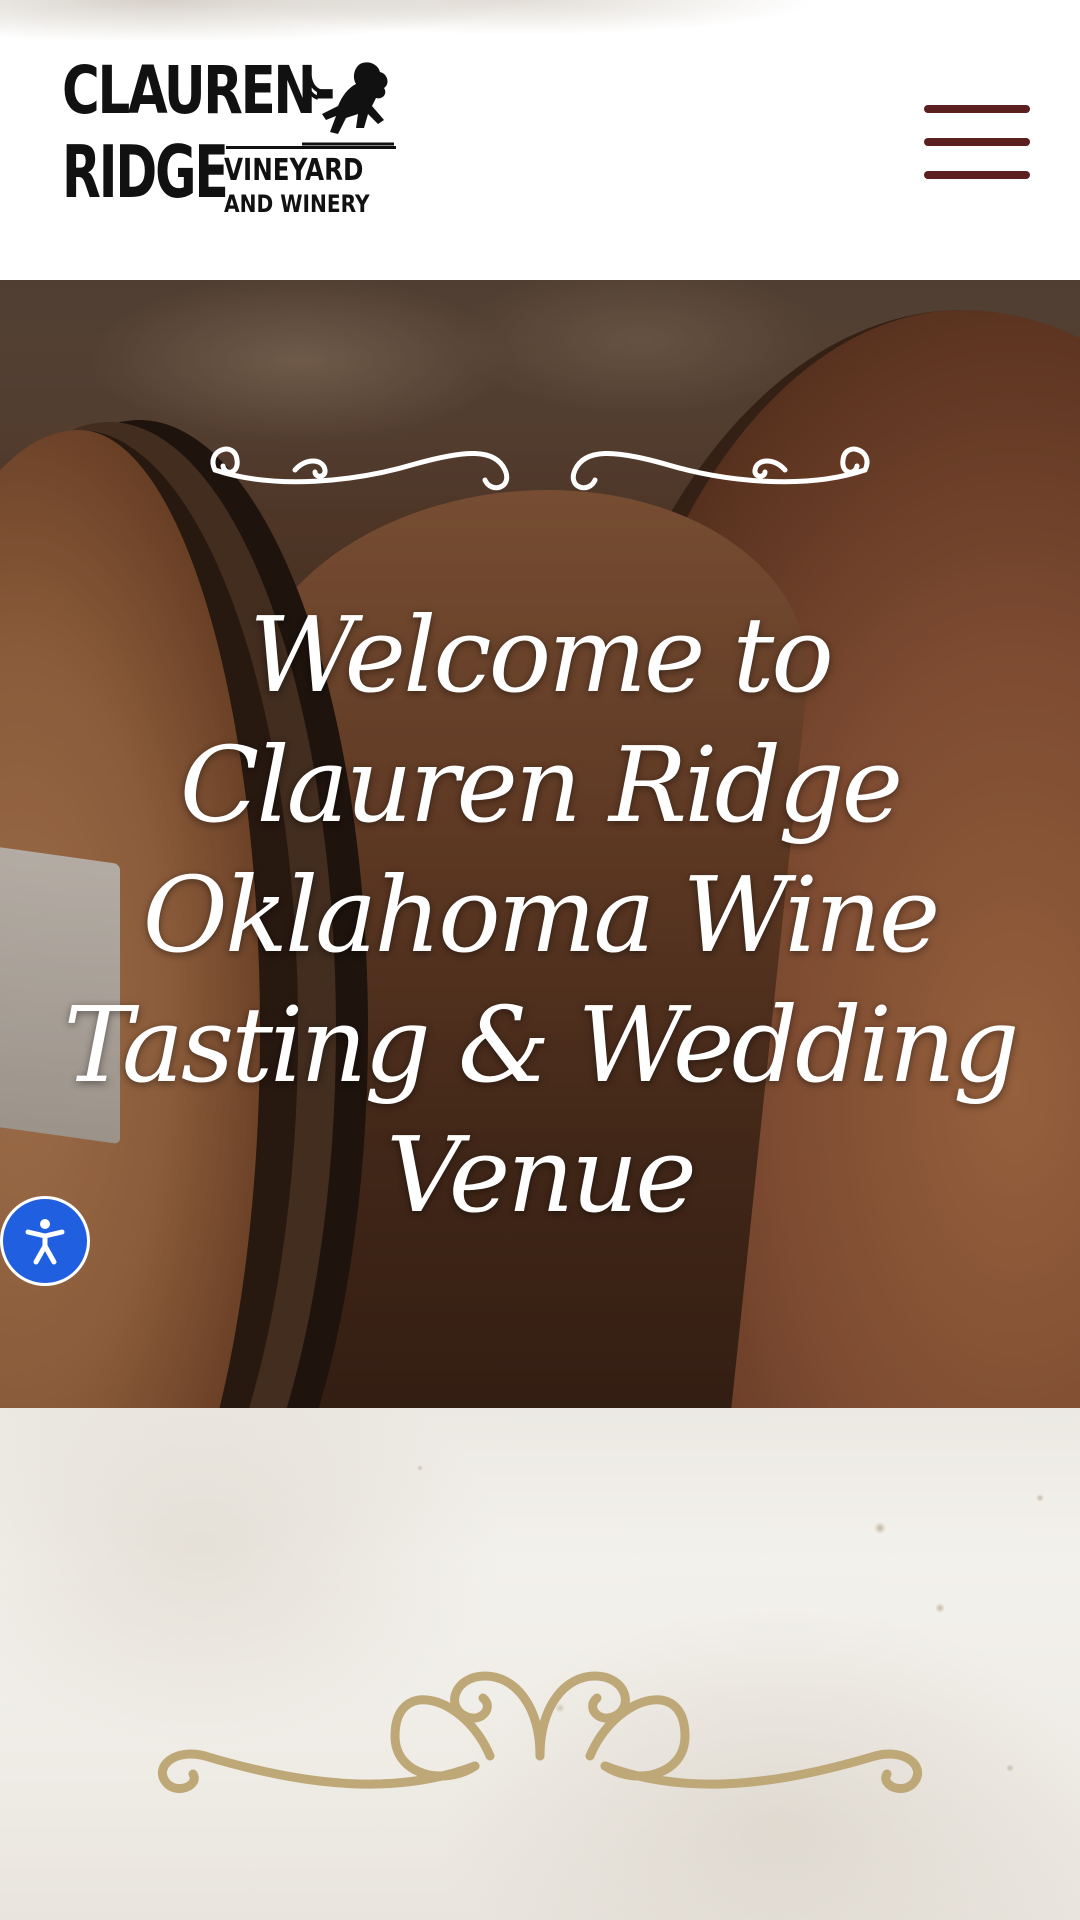  What do you see at coordinates (311, 147) in the screenshot?
I see `logo-divider` at bounding box center [311, 147].